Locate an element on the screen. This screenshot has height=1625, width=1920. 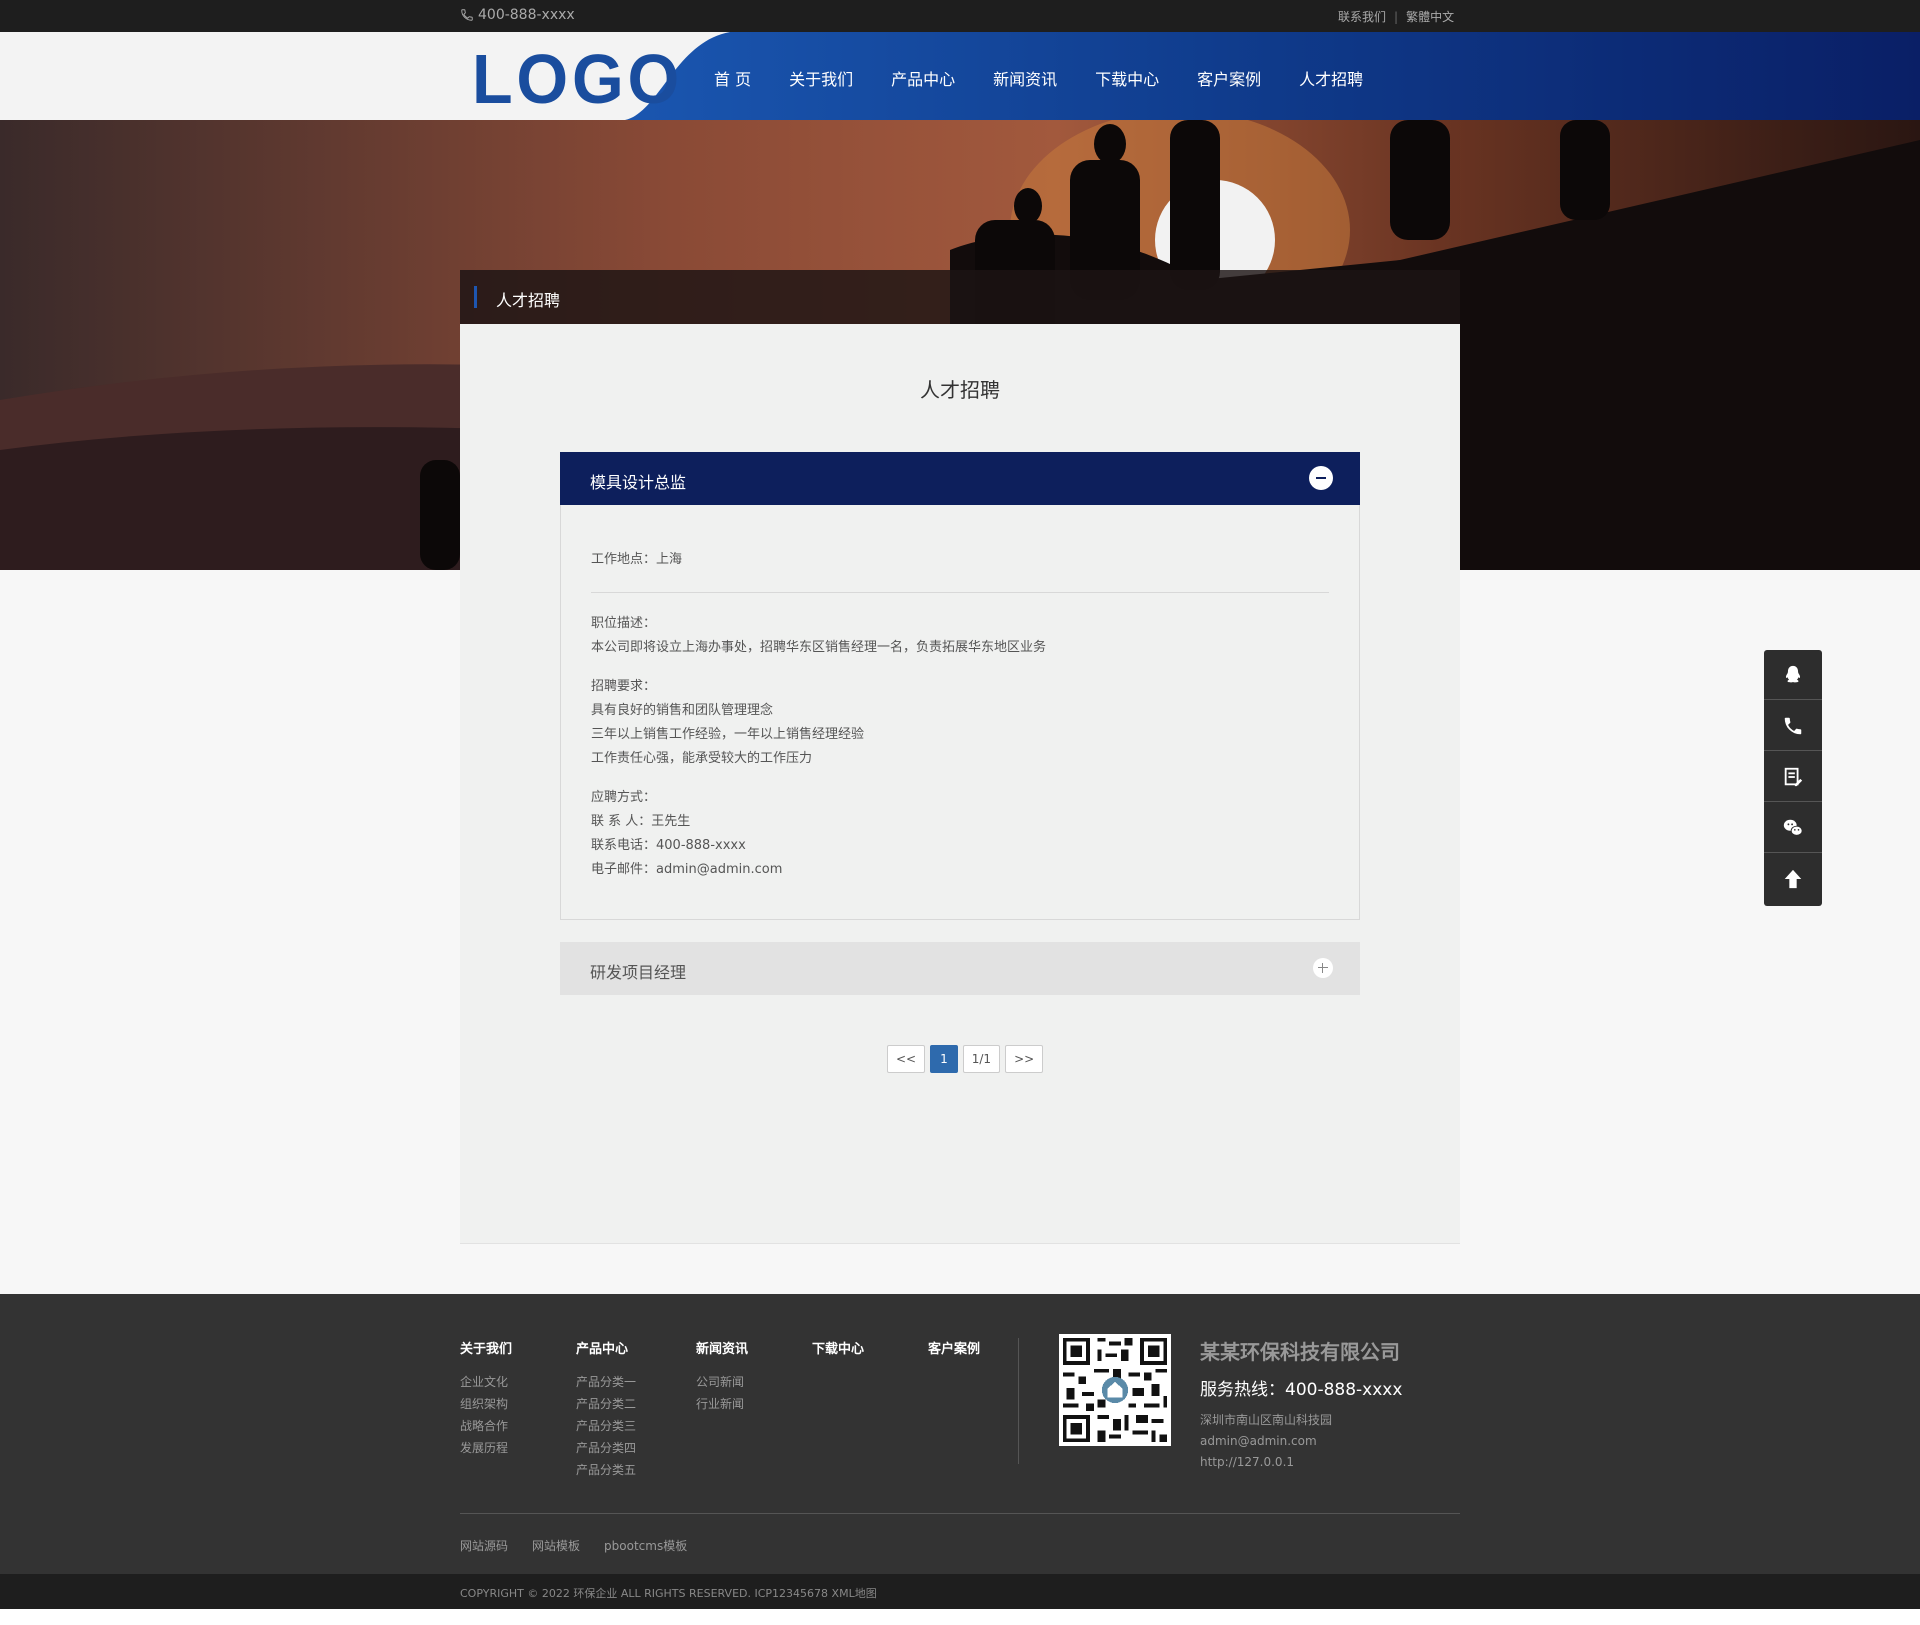
page-count: 1/1 is located at coordinates (981, 1059).